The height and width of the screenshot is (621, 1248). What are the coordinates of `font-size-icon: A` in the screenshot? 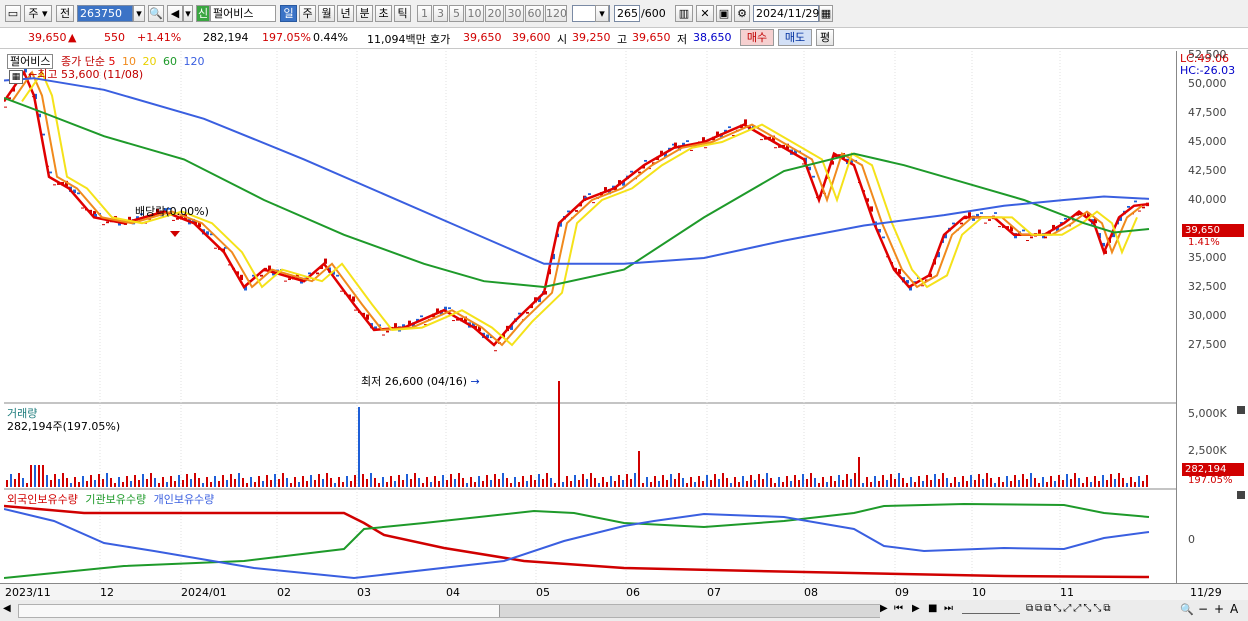 It's located at (1234, 609).